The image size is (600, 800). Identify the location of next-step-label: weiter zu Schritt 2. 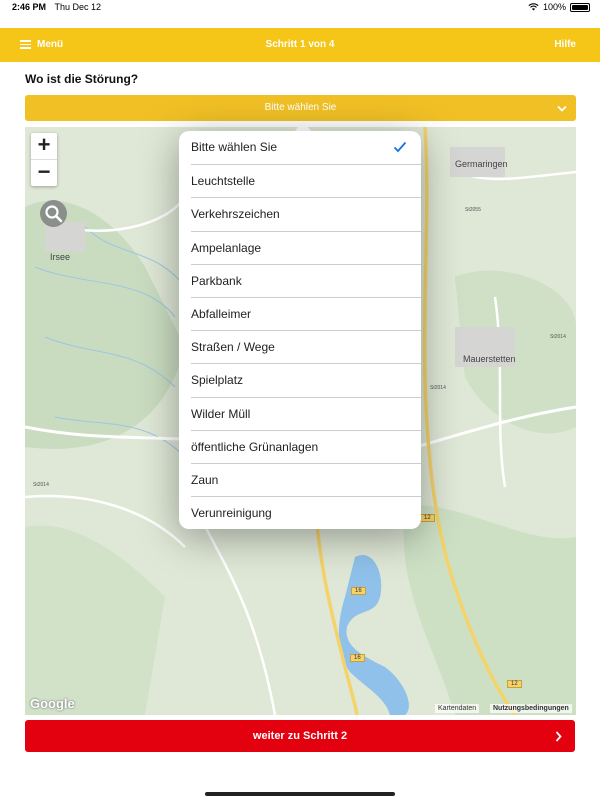
(300, 736).